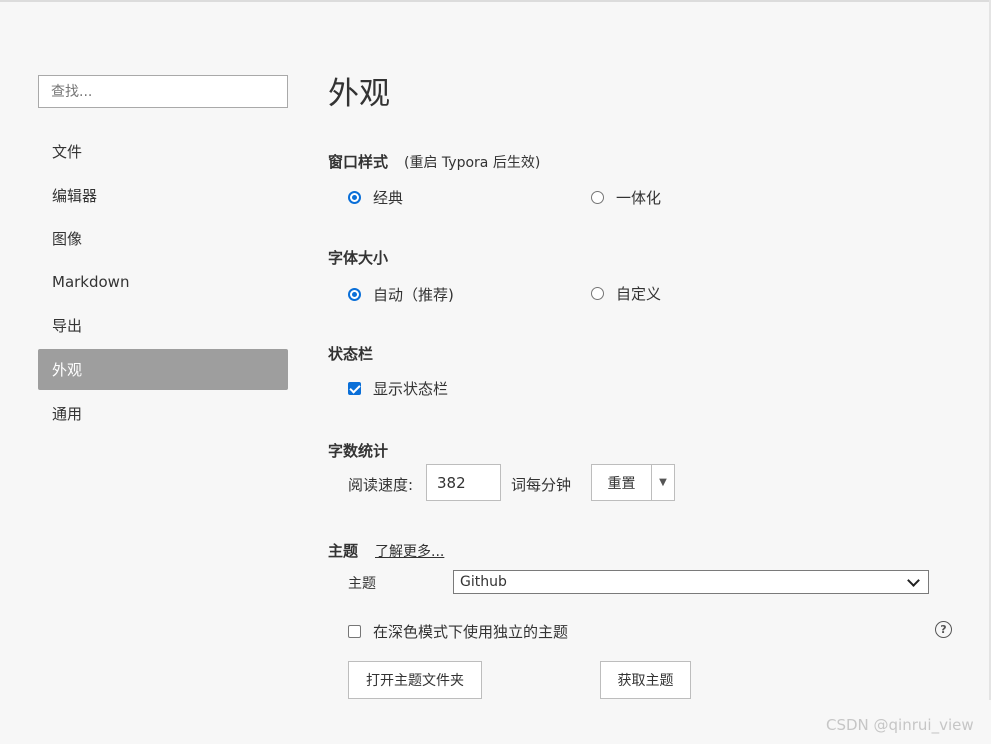  What do you see at coordinates (163, 325) in the screenshot?
I see `sidebar-item-export: 导出` at bounding box center [163, 325].